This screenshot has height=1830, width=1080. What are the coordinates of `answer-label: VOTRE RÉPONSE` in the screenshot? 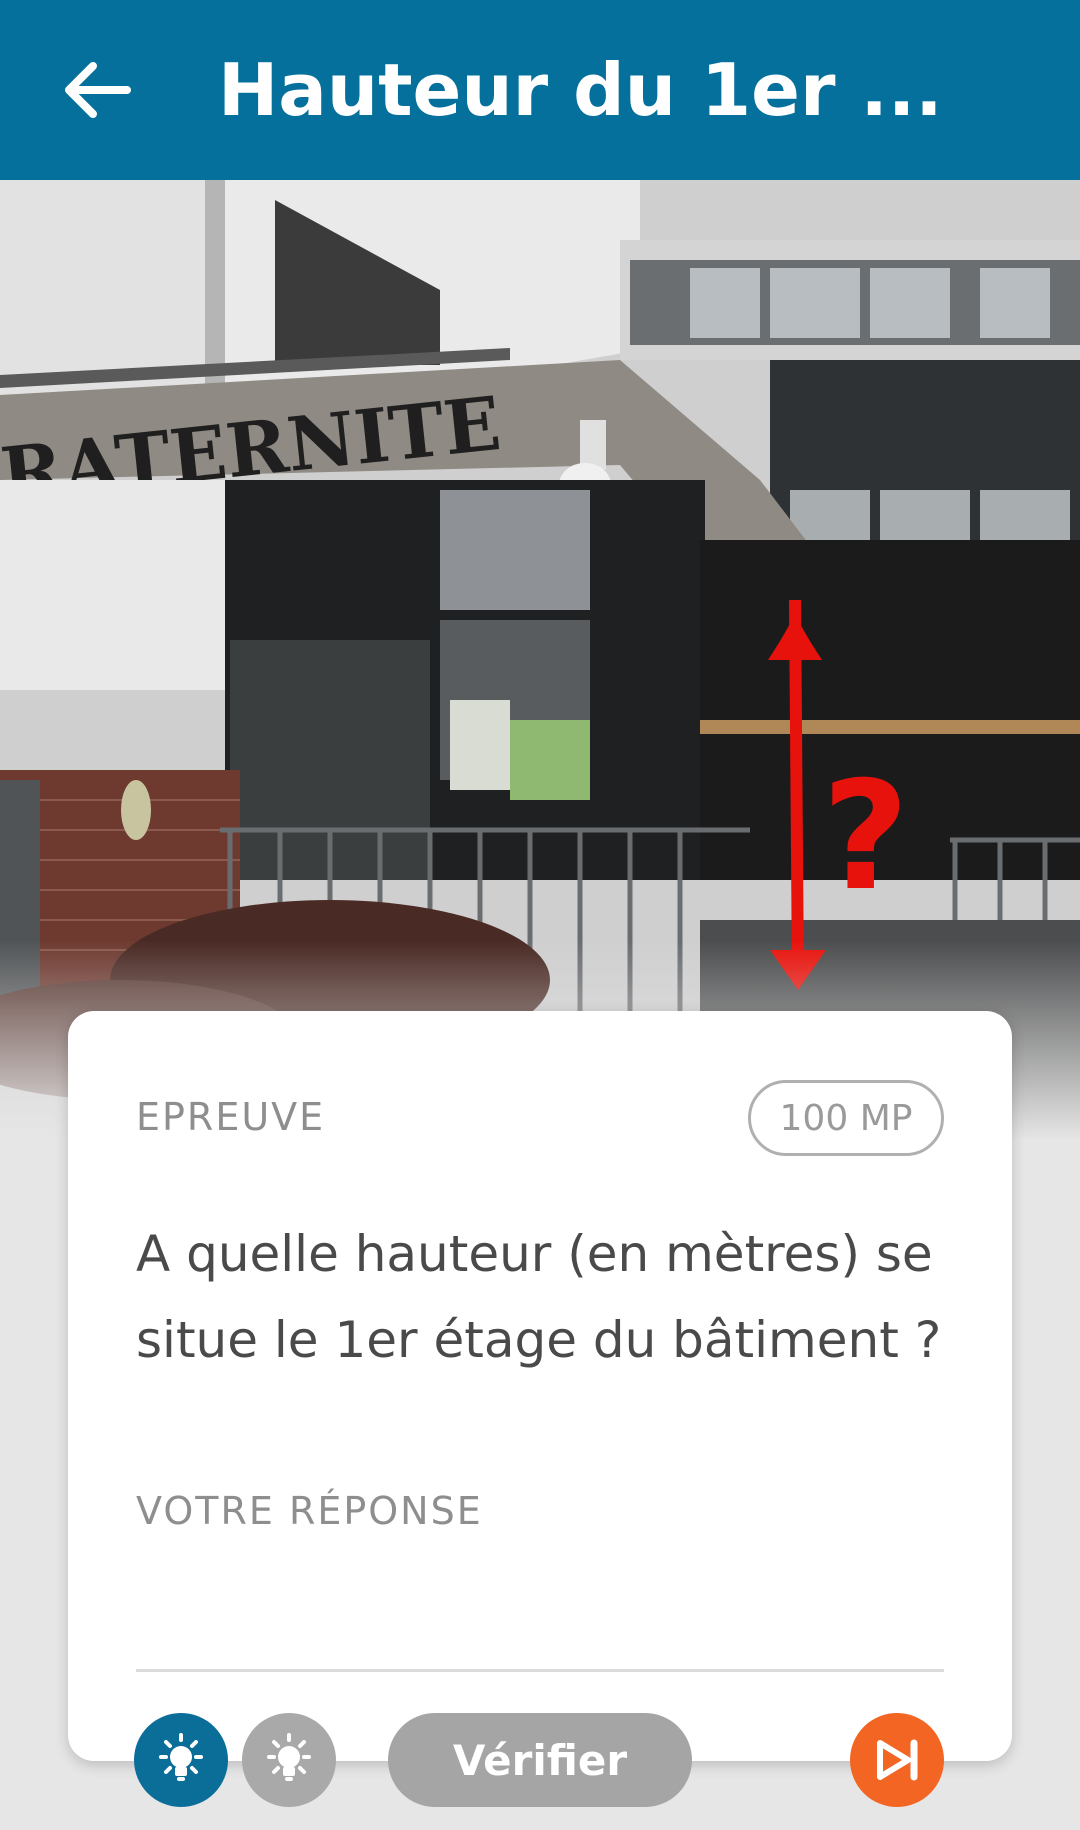 It's located at (309, 1511).